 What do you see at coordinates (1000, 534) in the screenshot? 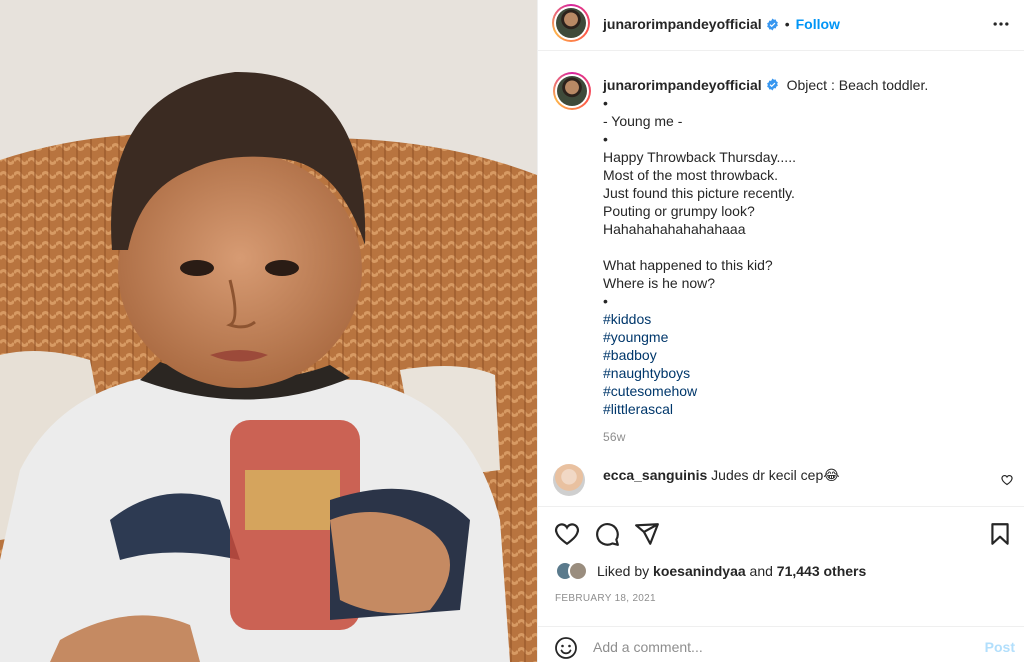
I see `bookmark-icon` at bounding box center [1000, 534].